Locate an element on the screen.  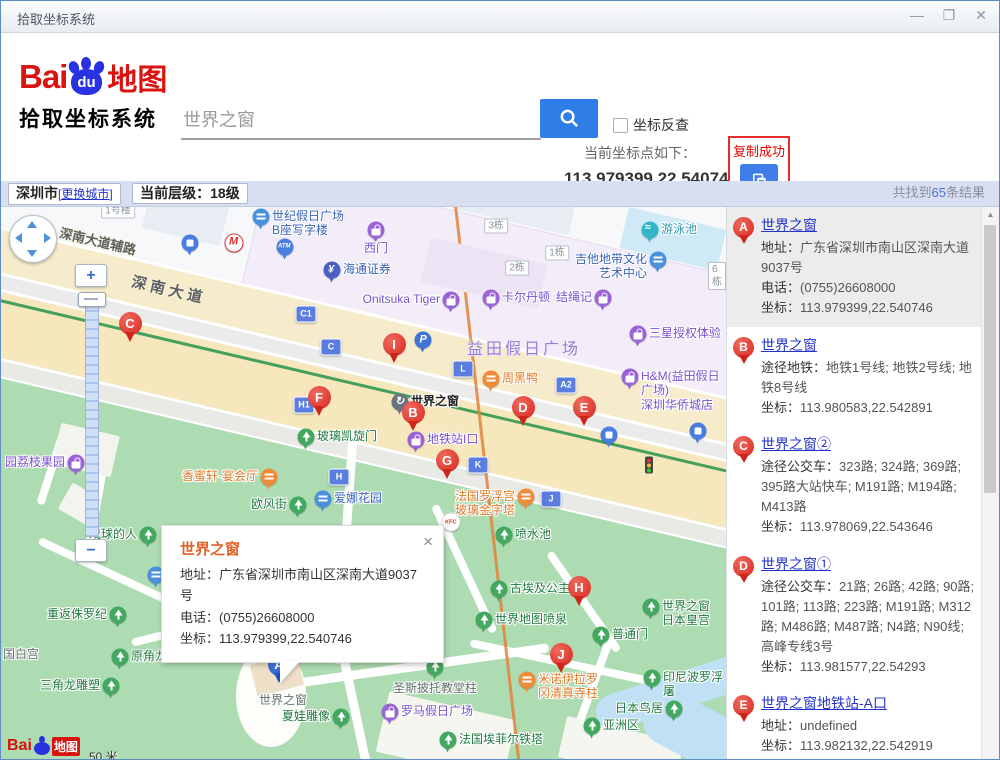
poi-label: 罗马假日广场 is located at coordinates (437, 711).